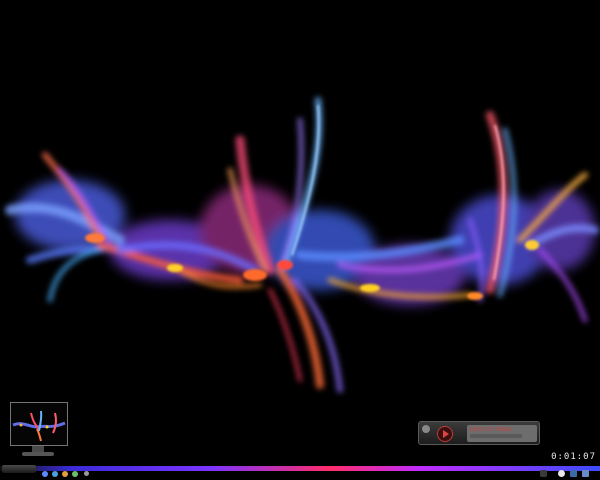 The height and width of the screenshot is (480, 600). Describe the element at coordinates (561, 473) in the screenshot. I see `chat-icon` at that location.